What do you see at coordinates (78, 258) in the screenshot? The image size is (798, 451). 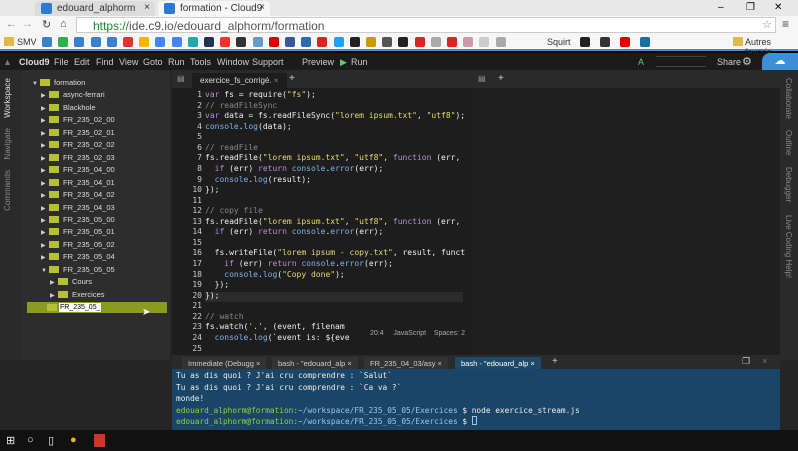 I see `tree-item: ▶ FR_235_05_04` at bounding box center [78, 258].